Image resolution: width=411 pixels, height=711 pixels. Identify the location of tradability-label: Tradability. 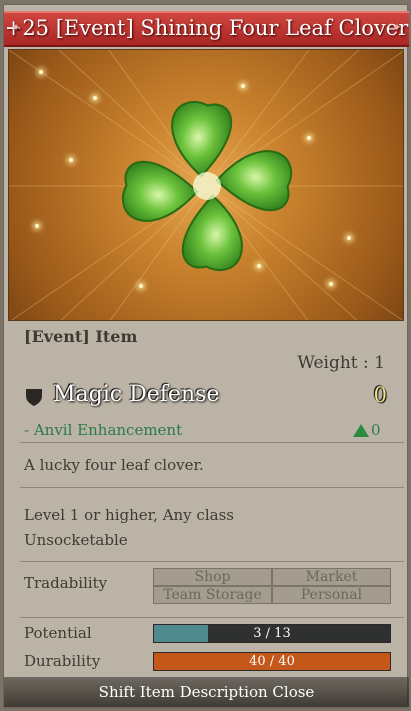
(66, 583).